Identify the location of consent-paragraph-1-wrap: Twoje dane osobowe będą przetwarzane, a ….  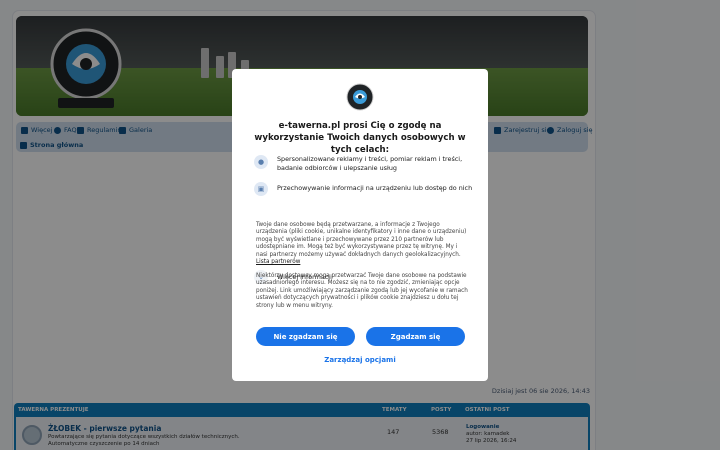
(362, 244).